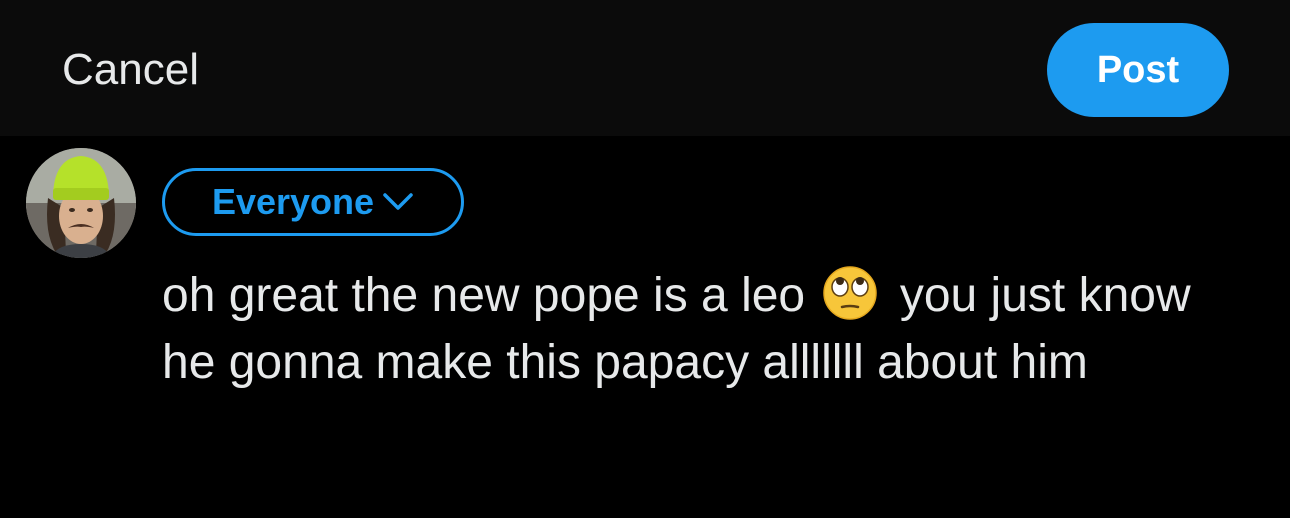 This screenshot has height=518, width=1290. I want to click on avatar-image, so click(81, 203).